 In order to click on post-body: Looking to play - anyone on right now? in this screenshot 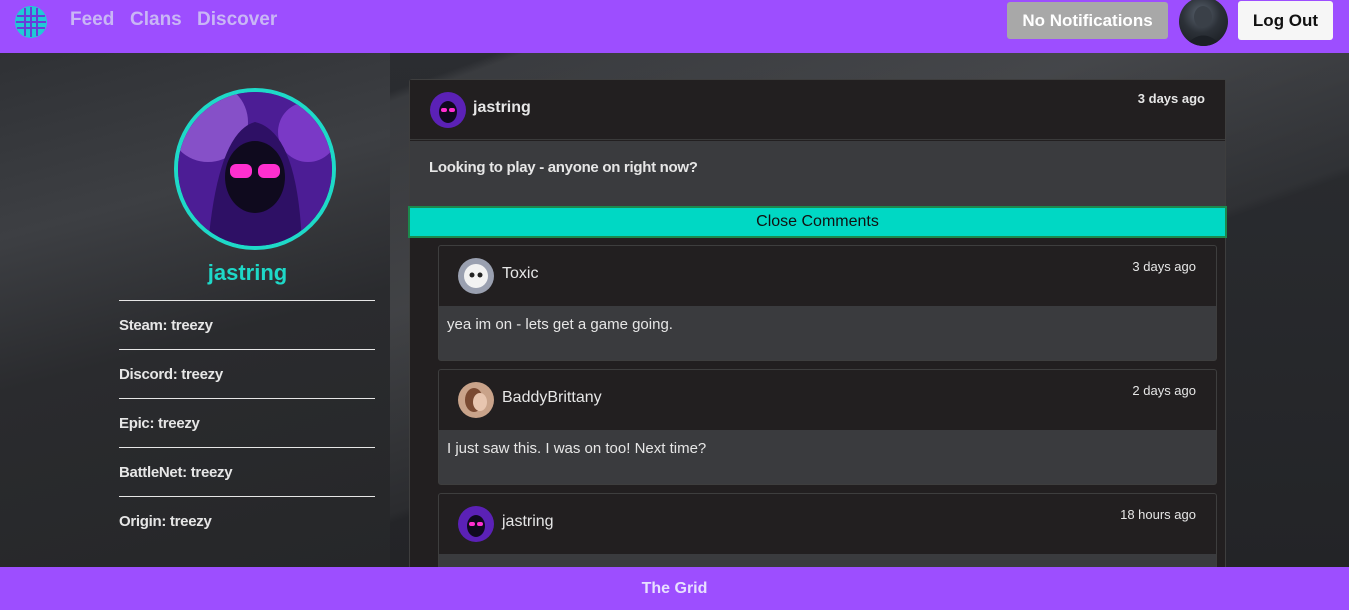, I will do `click(817, 174)`.